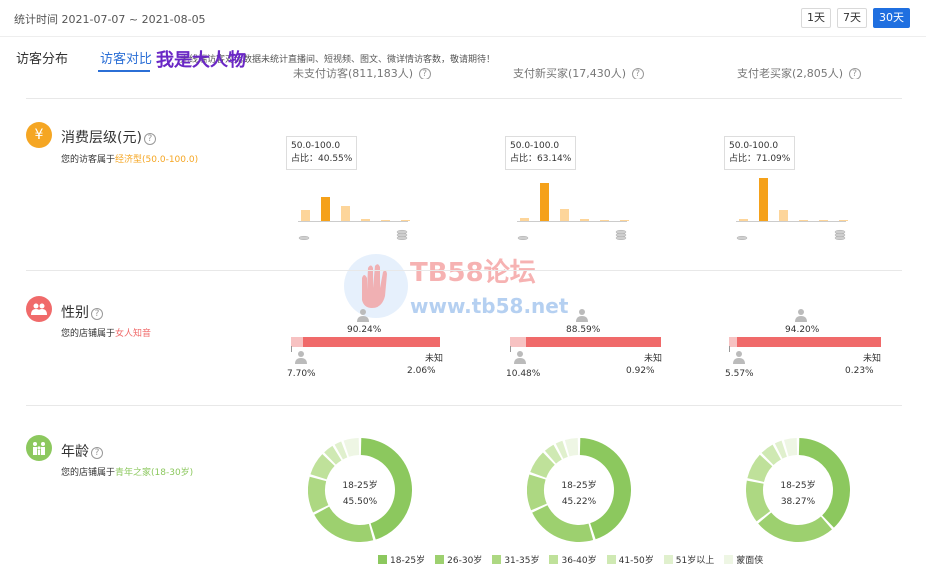  Describe the element at coordinates (739, 374) in the screenshot. I see `male-percent: 5.57%` at that location.